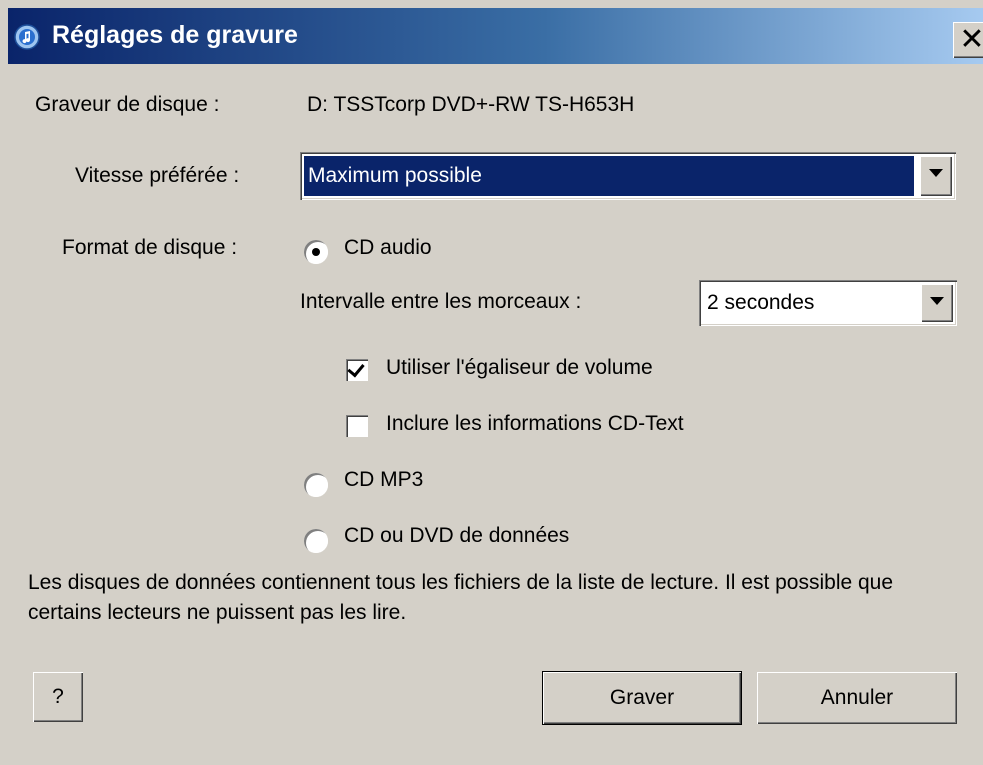 The width and height of the screenshot is (983, 765). What do you see at coordinates (316, 541) in the screenshot?
I see `radio-data-disc` at bounding box center [316, 541].